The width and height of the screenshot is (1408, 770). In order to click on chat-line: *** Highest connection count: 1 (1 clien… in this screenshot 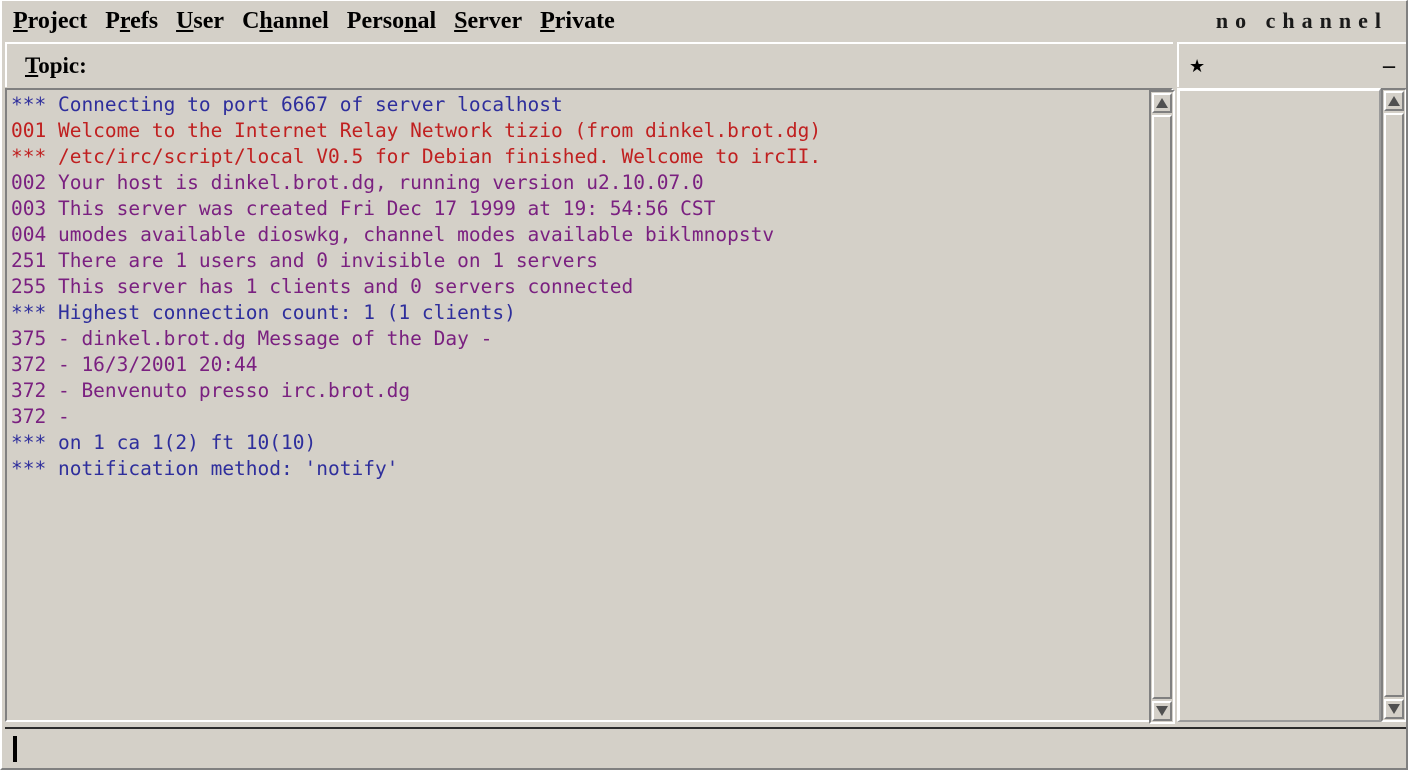, I will do `click(263, 312)`.